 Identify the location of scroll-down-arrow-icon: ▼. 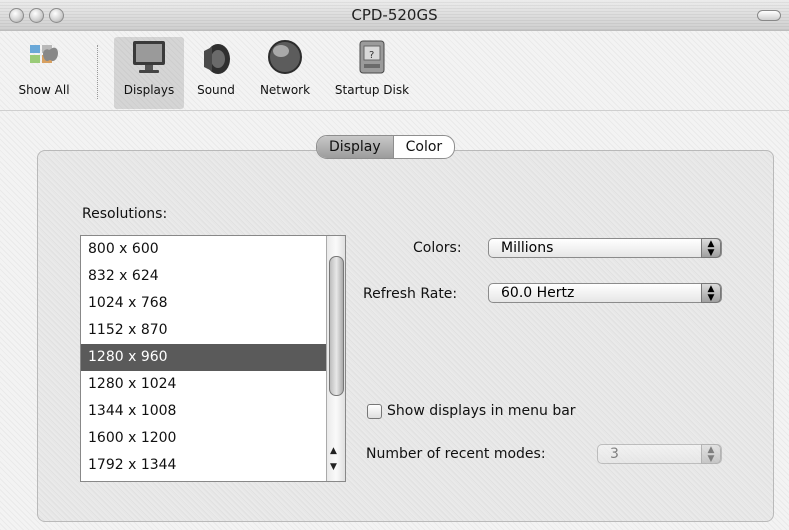
(333, 467).